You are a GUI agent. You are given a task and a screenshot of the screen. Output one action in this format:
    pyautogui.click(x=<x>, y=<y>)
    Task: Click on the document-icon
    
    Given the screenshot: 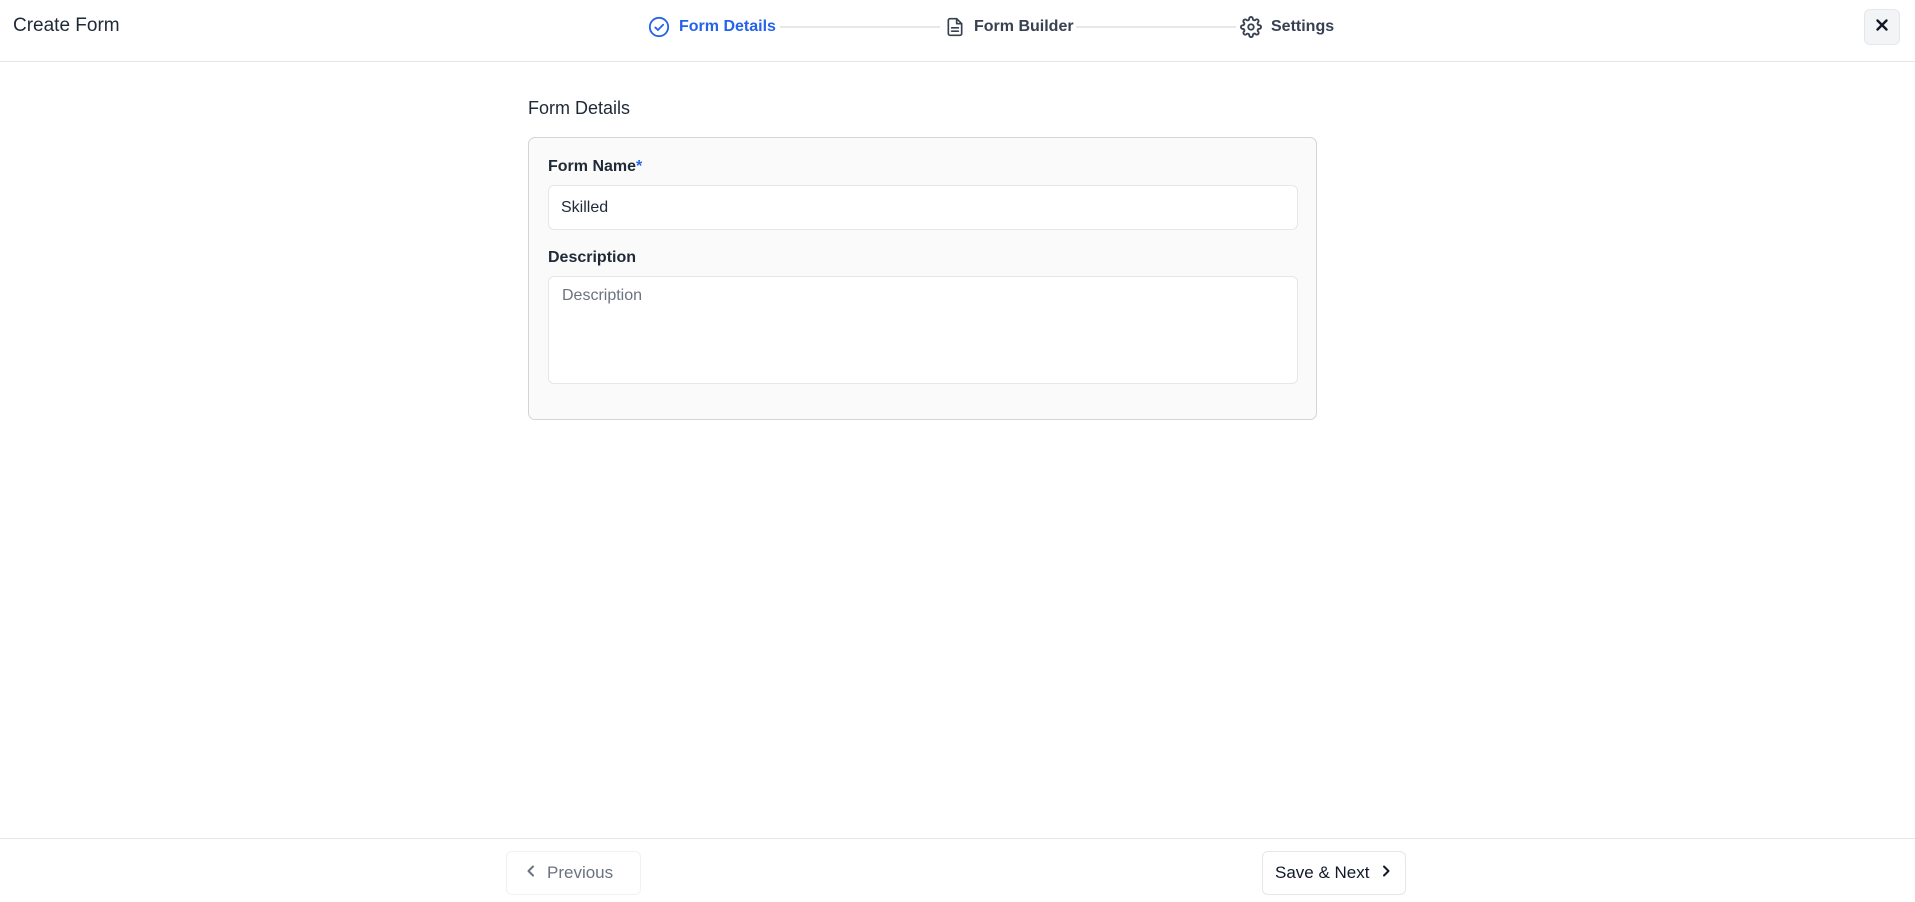 What is the action you would take?
    pyautogui.click(x=955, y=27)
    